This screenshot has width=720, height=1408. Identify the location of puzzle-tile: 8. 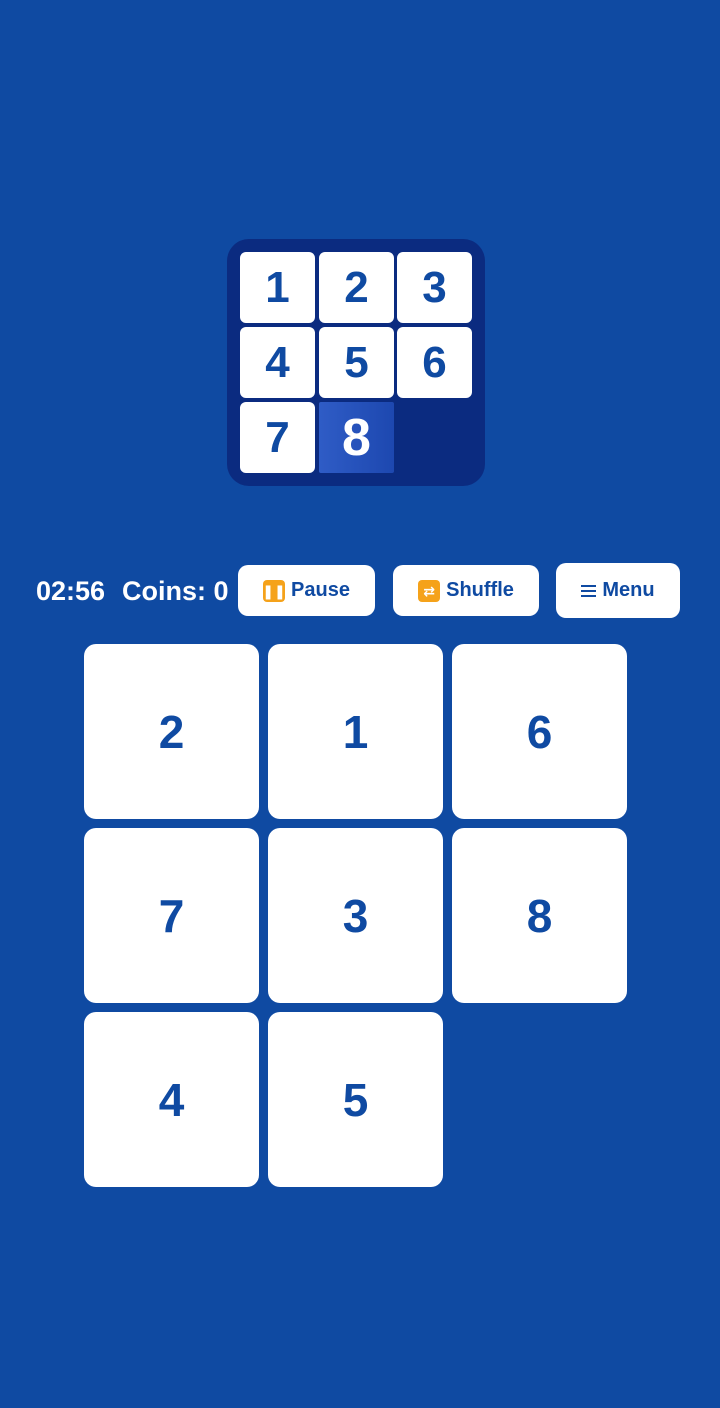
(539, 915).